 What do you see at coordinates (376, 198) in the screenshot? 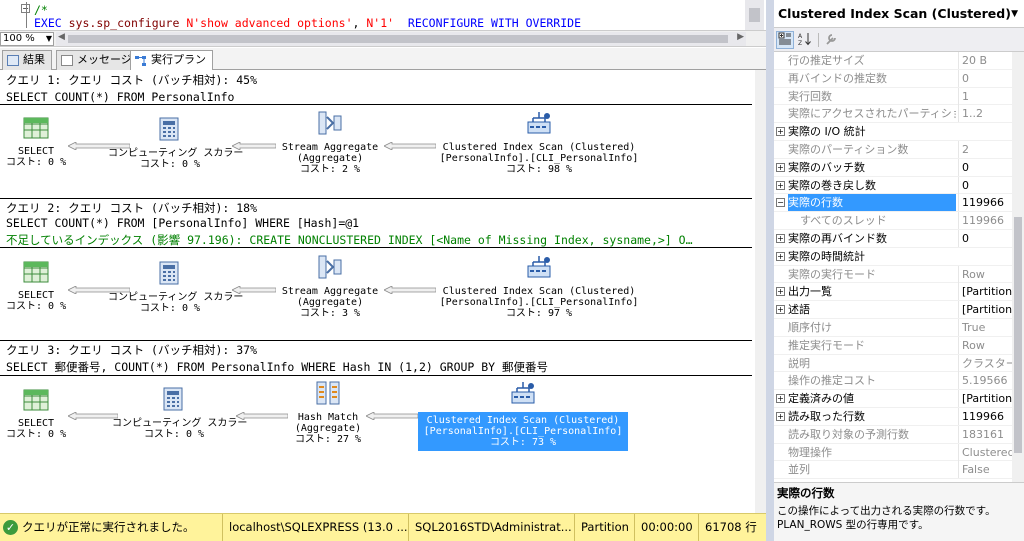
I see `divider` at bounding box center [376, 198].